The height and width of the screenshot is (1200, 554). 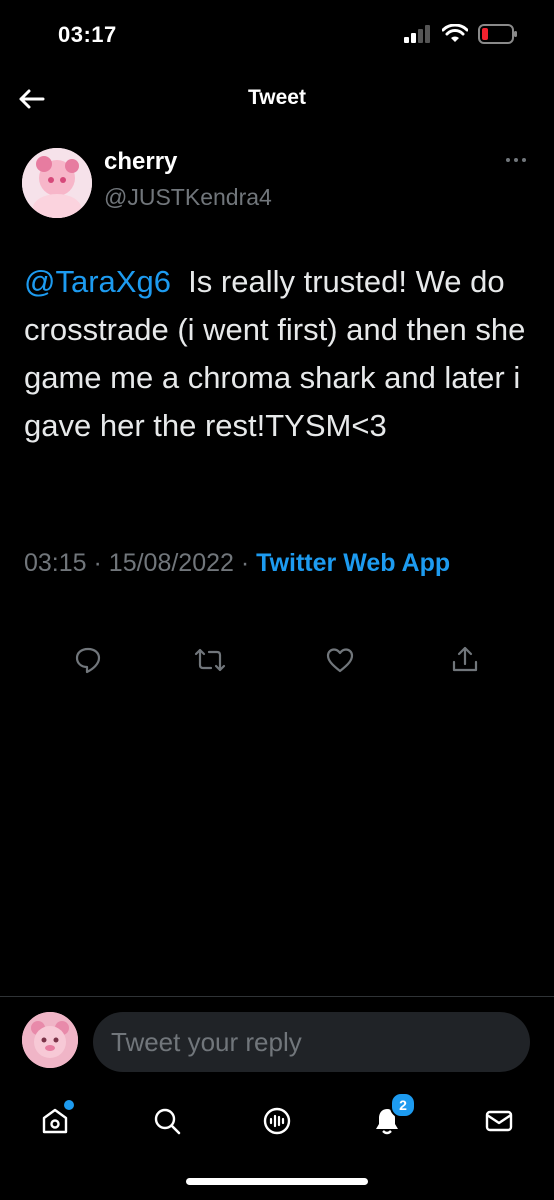 What do you see at coordinates (188, 197) in the screenshot?
I see `author-handle: @JUSTKendra4` at bounding box center [188, 197].